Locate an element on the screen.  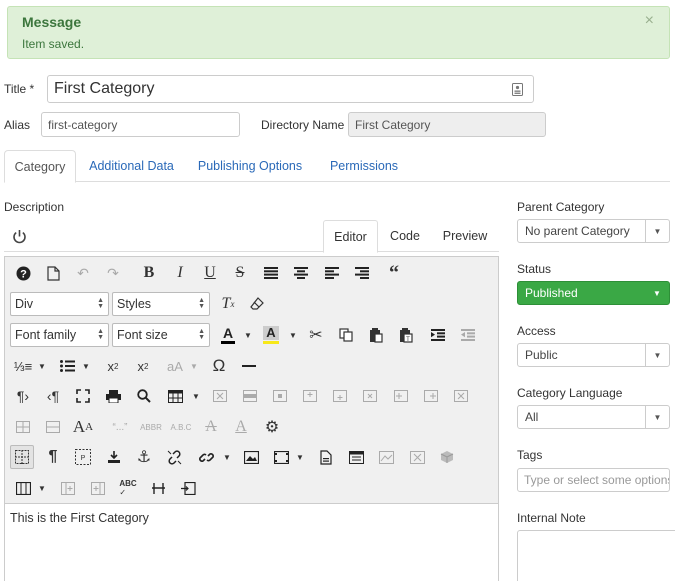
new-document-icon is located at coordinates (53, 273).